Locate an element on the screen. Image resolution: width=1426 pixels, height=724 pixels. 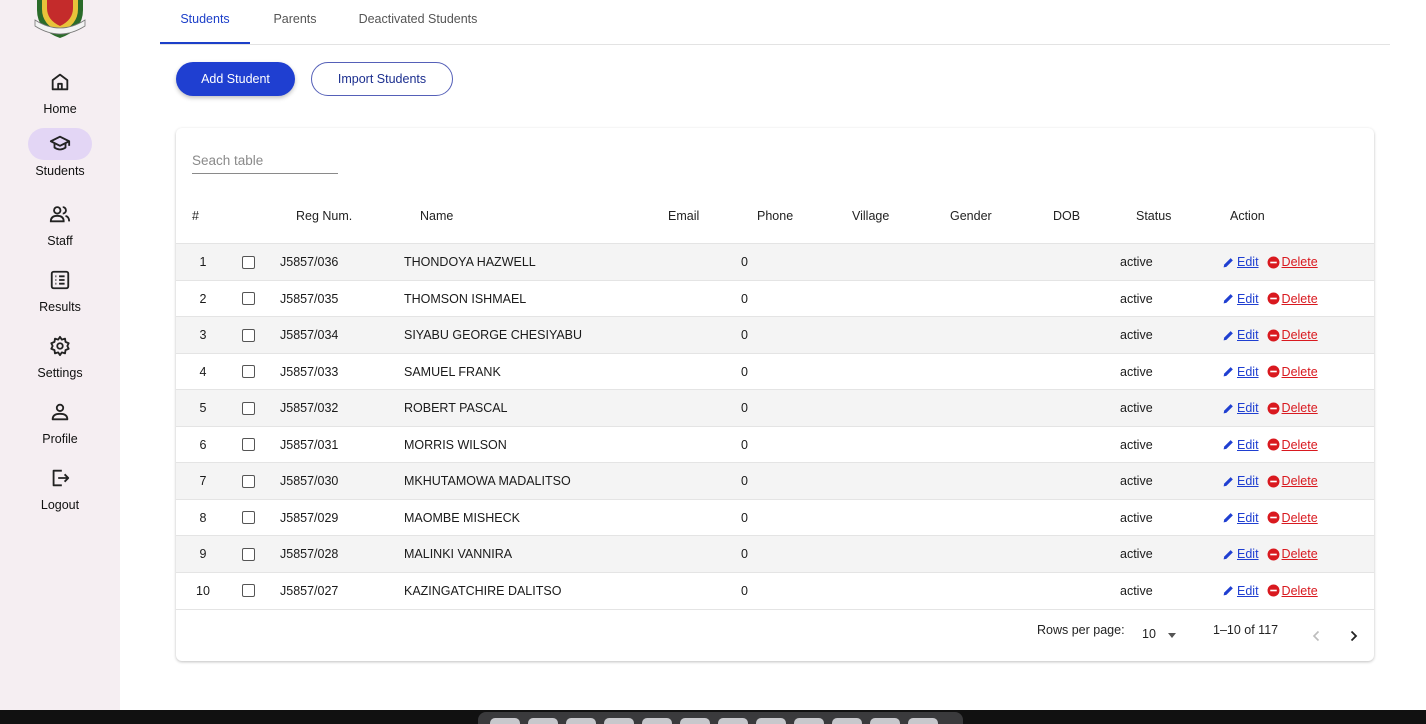
reg-num-cell: J5857/029 is located at coordinates (309, 517).